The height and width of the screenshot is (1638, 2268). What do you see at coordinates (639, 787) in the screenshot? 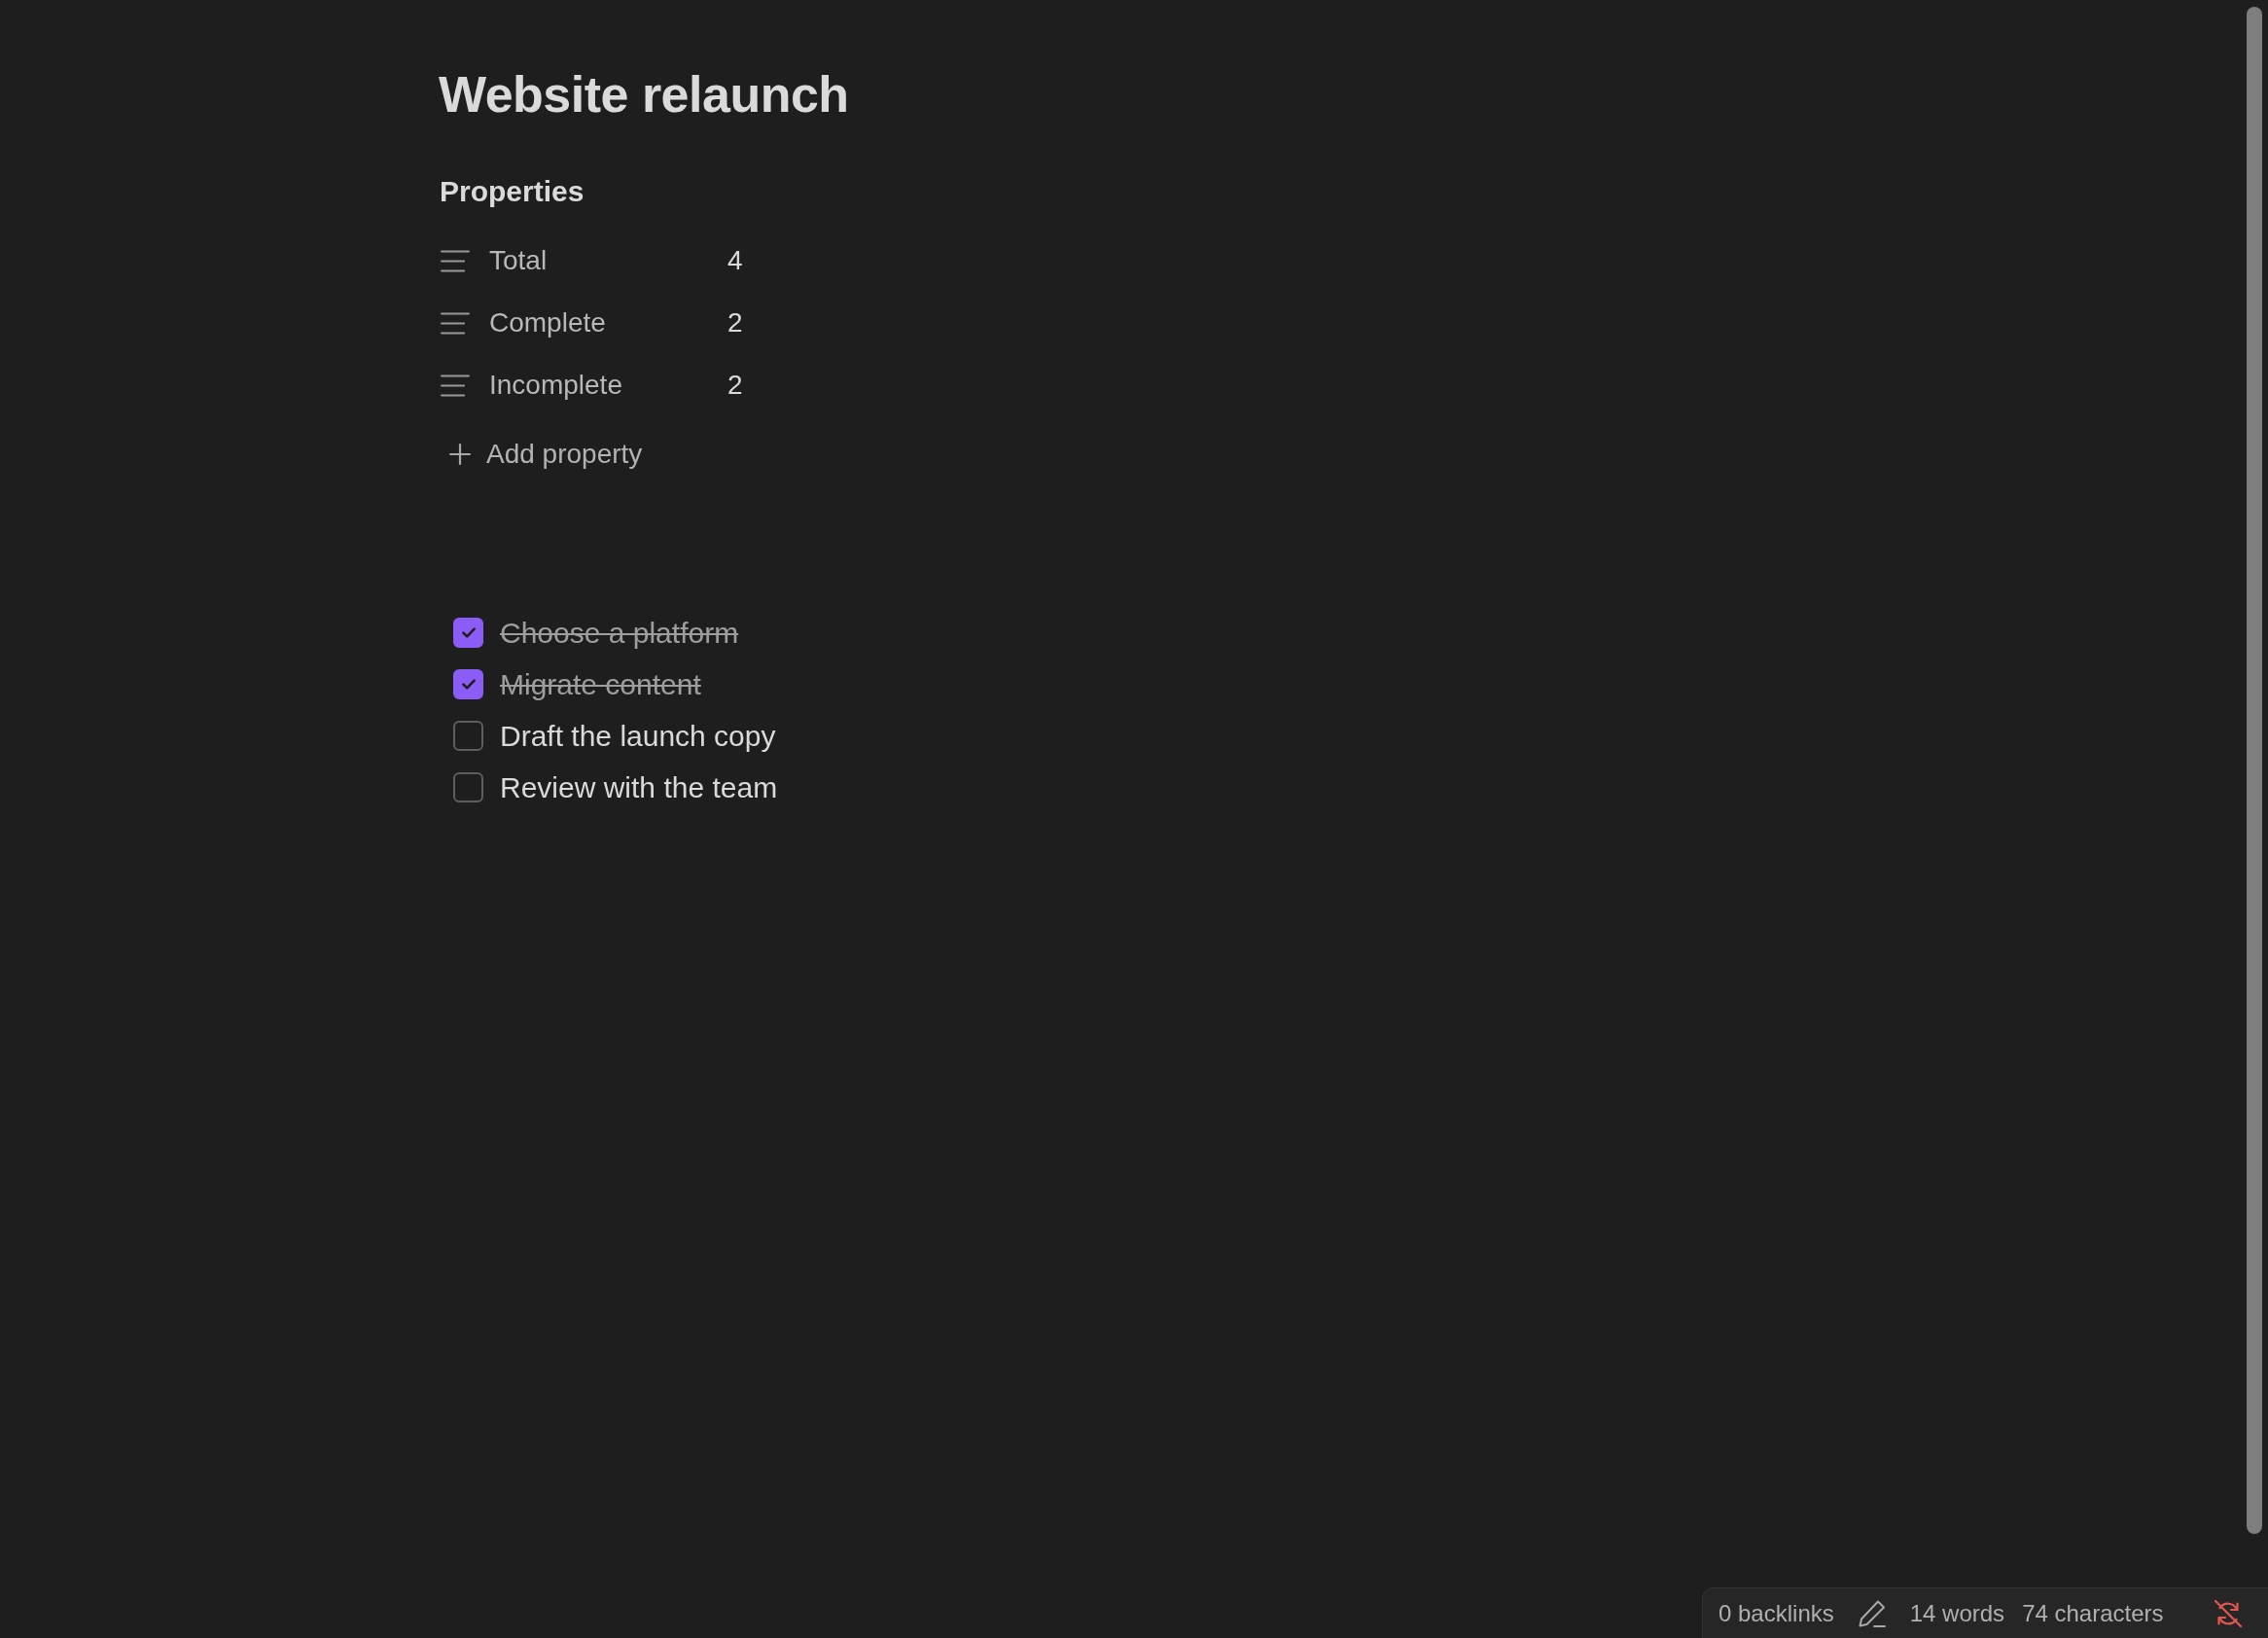
I see `task-text: Review with the team` at bounding box center [639, 787].